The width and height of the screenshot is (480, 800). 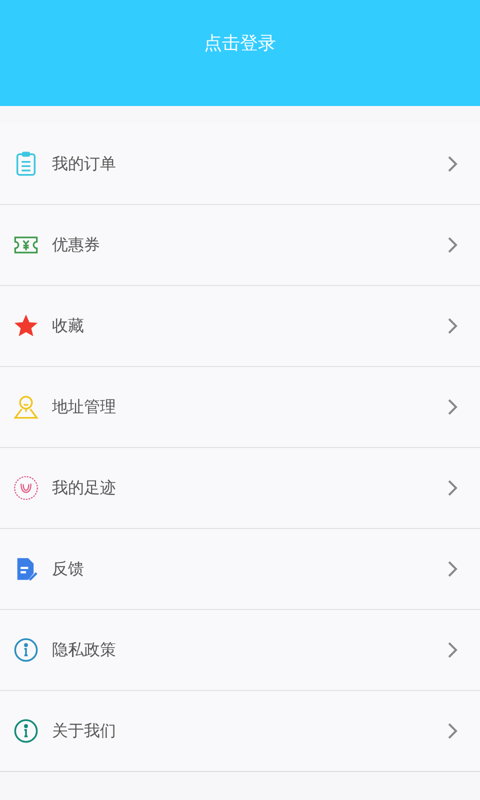 What do you see at coordinates (76, 245) in the screenshot?
I see `menu-label: 优惠券` at bounding box center [76, 245].